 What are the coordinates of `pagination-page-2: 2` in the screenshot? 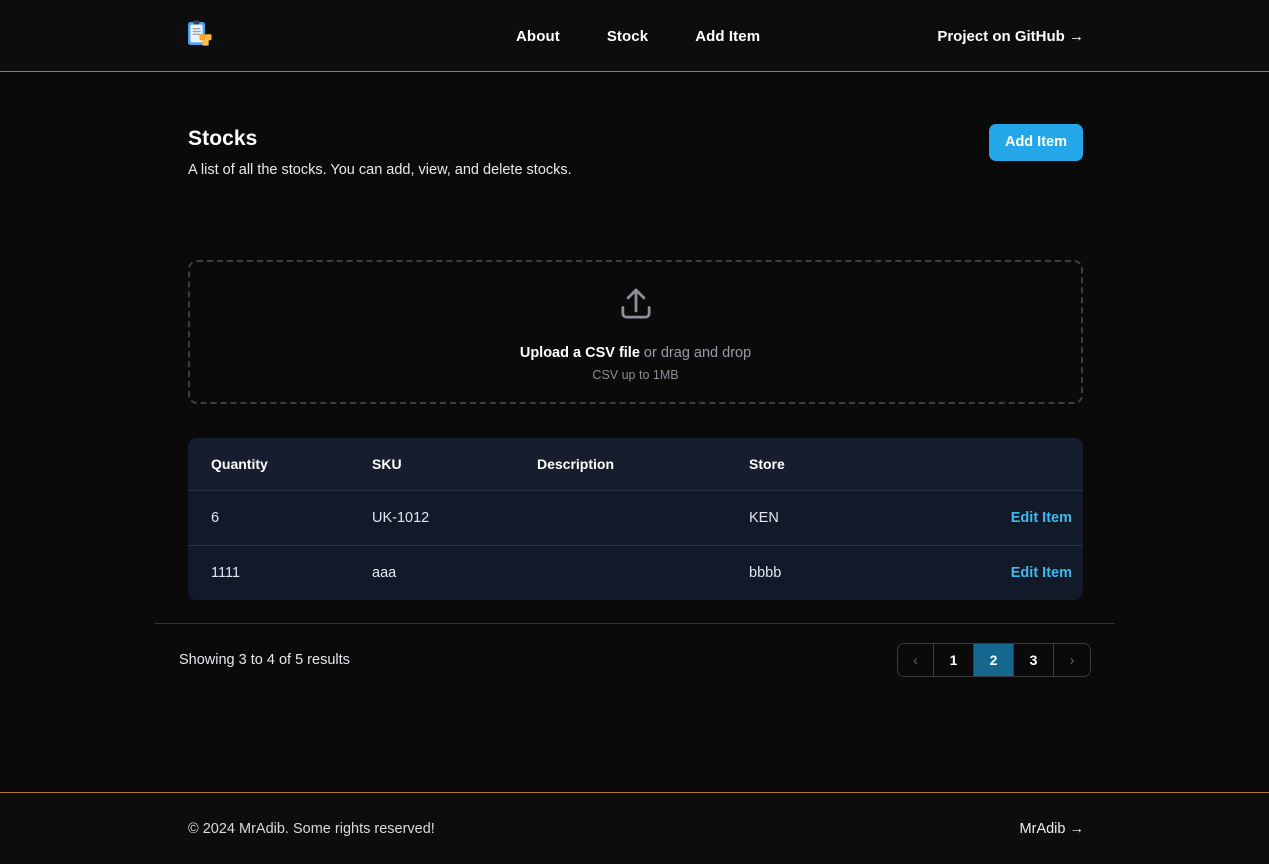 It's located at (994, 660).